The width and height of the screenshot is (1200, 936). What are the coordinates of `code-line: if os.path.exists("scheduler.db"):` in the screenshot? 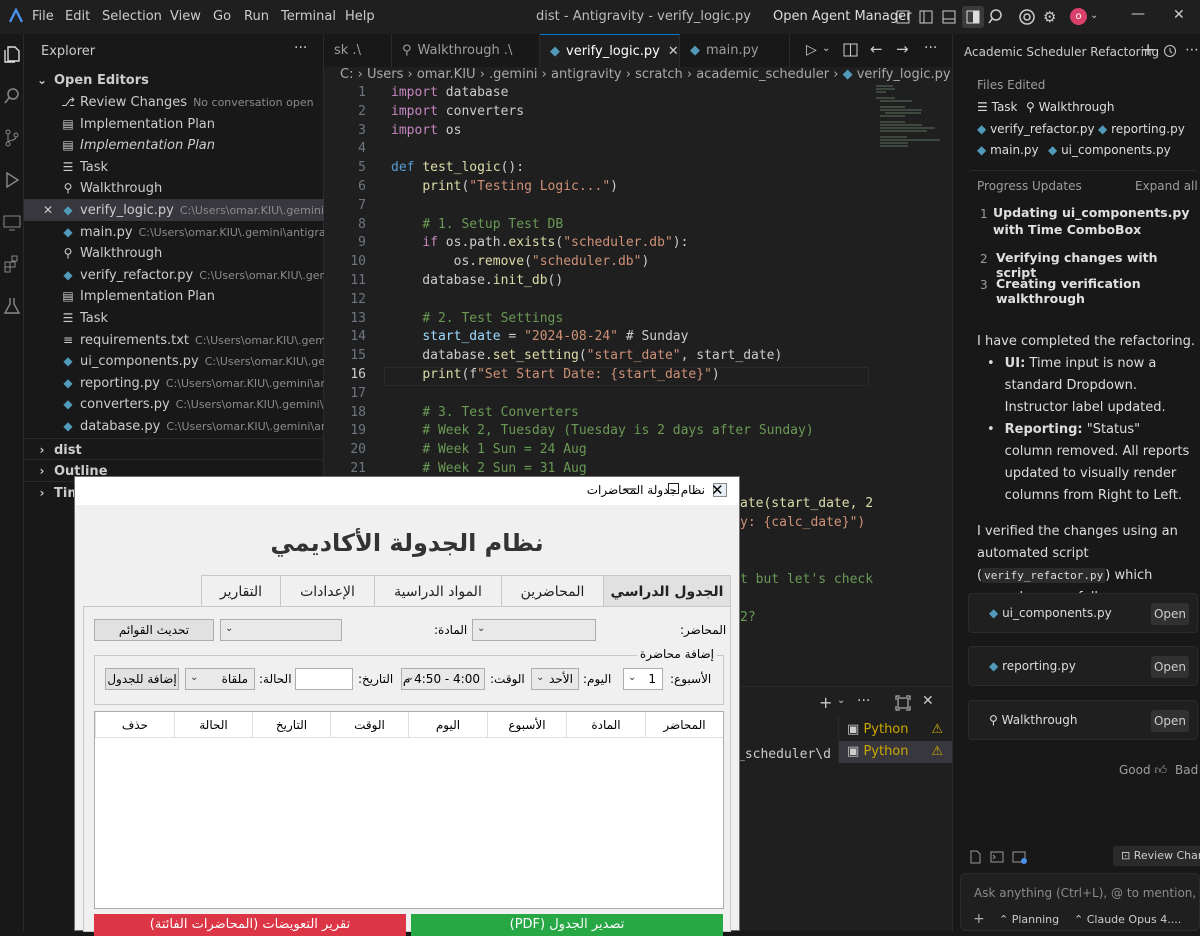 It's located at (539, 242).